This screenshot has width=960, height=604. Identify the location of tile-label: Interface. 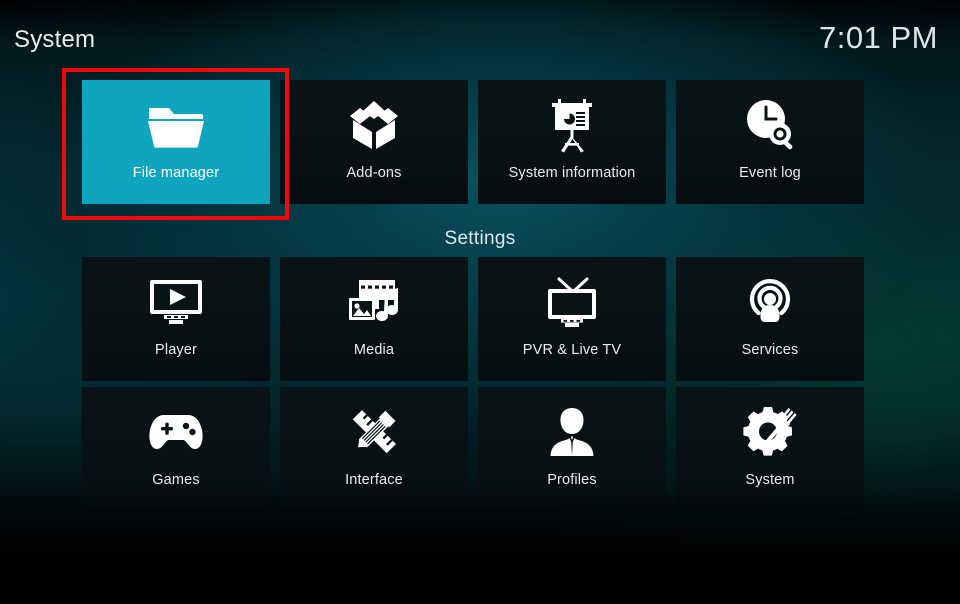
(374, 480).